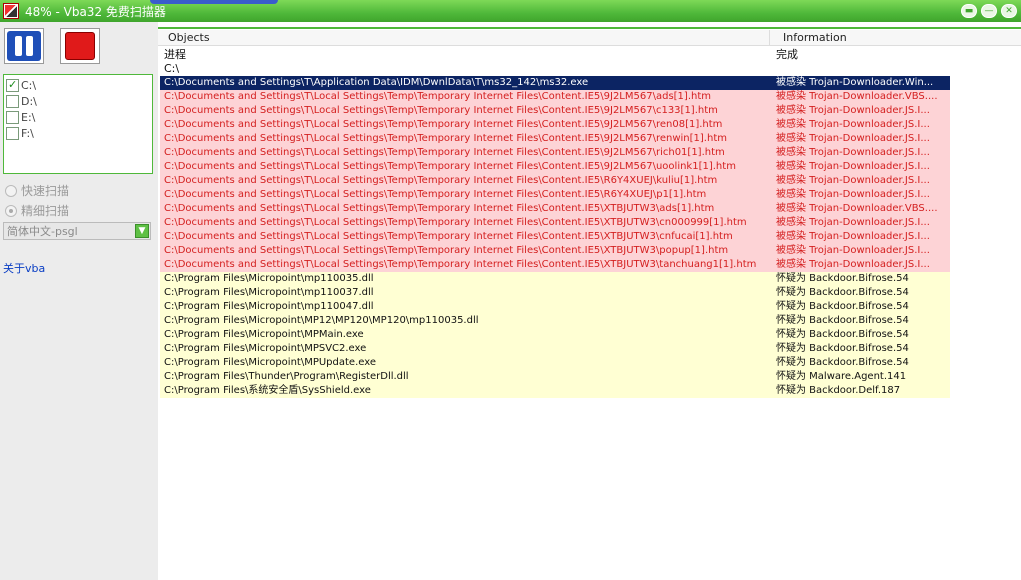  I want to click on object-path: C:\Program Files\Micropoint\MPSVC2.exe, so click(265, 348).